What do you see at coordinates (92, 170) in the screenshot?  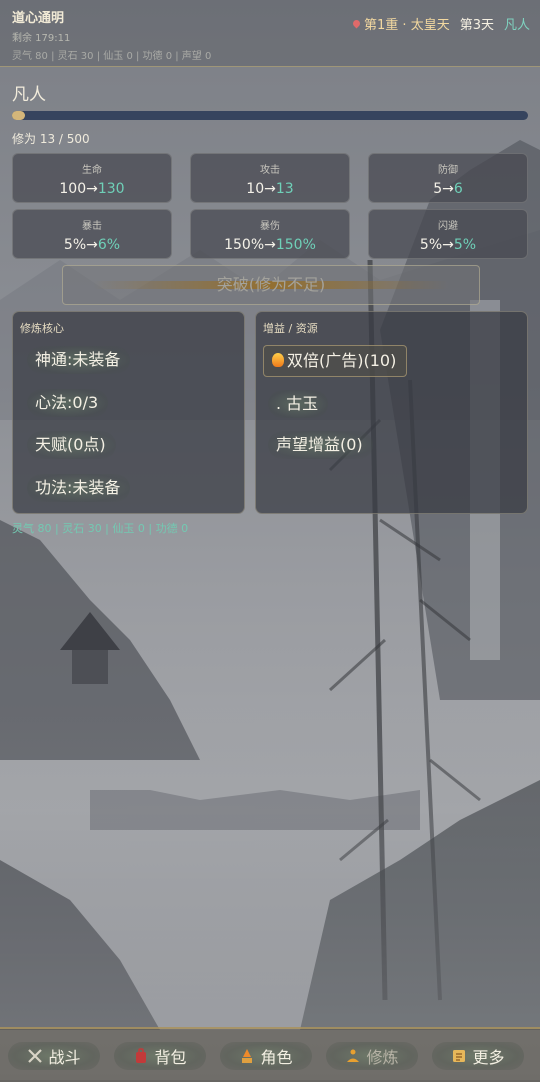 I see `stat-name: 生命` at bounding box center [92, 170].